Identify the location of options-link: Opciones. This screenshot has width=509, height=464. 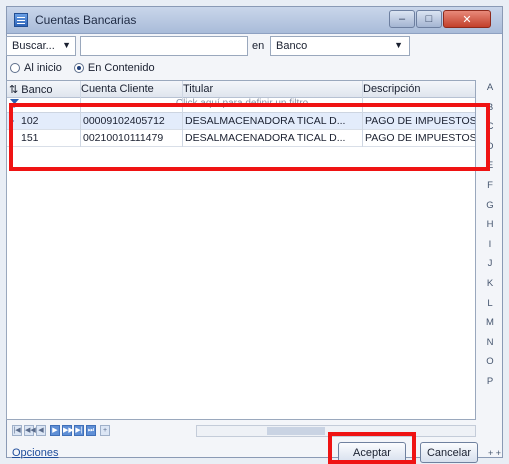
(35, 453).